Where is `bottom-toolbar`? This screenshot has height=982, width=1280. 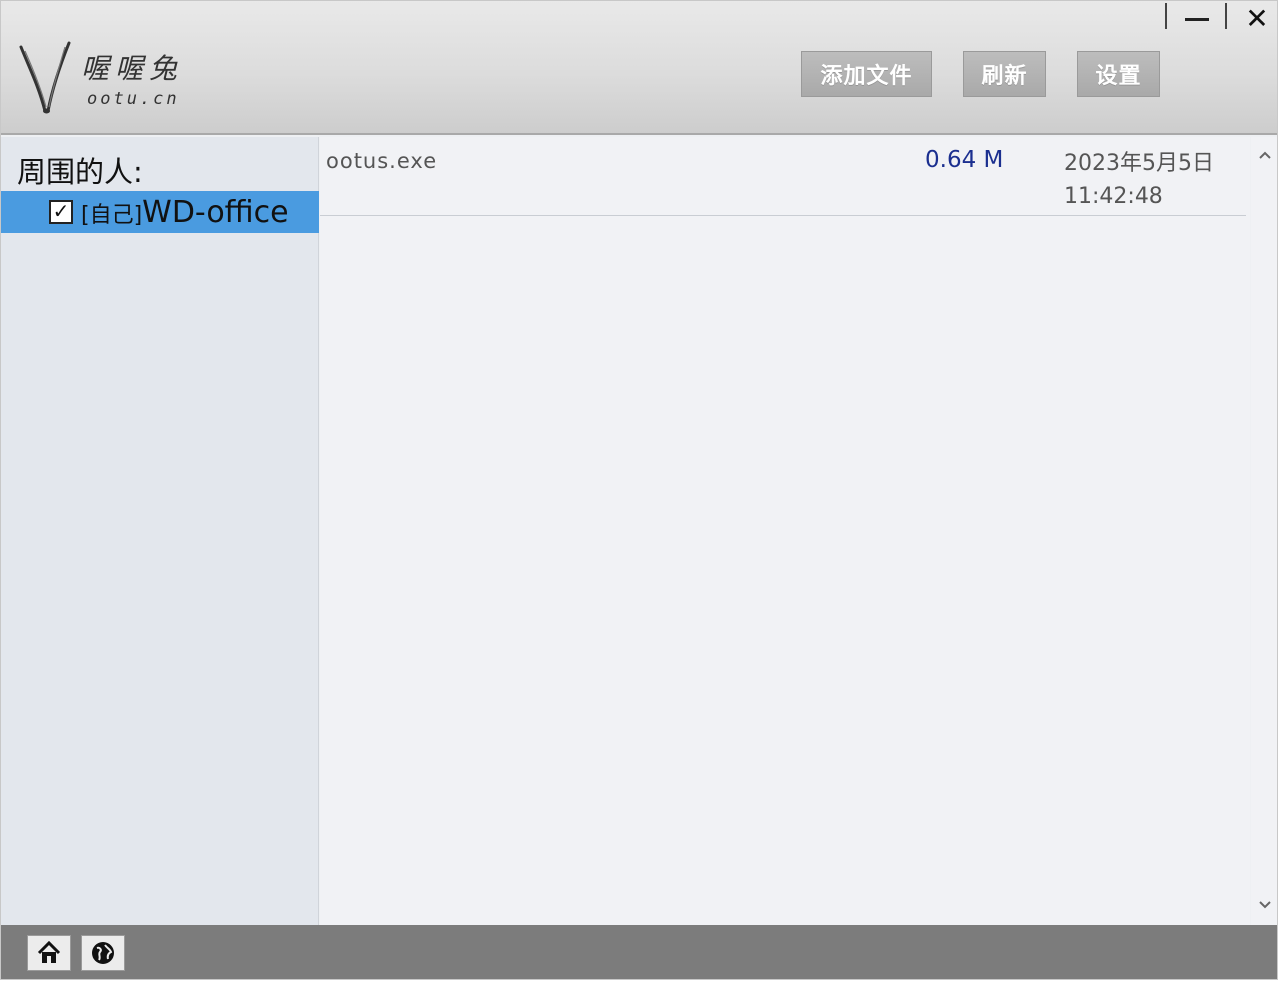
bottom-toolbar is located at coordinates (639, 952).